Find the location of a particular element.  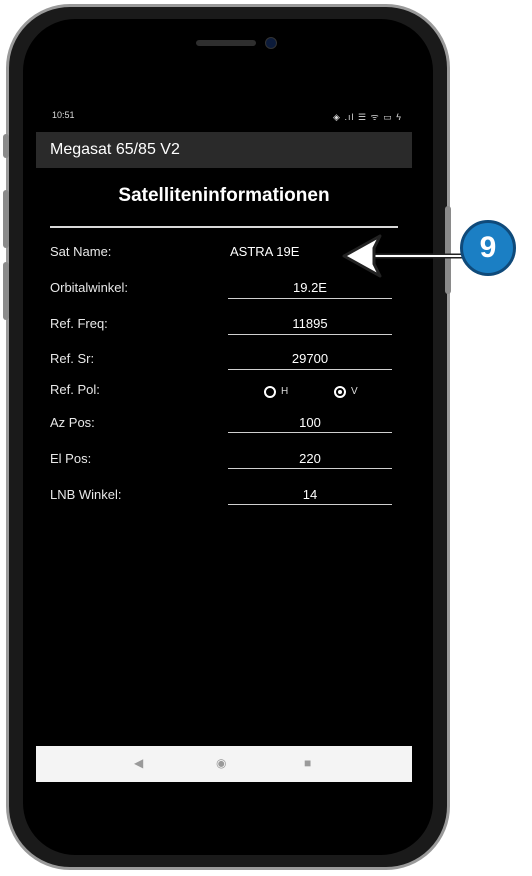

orbitalwinkel-underline is located at coordinates (310, 298).